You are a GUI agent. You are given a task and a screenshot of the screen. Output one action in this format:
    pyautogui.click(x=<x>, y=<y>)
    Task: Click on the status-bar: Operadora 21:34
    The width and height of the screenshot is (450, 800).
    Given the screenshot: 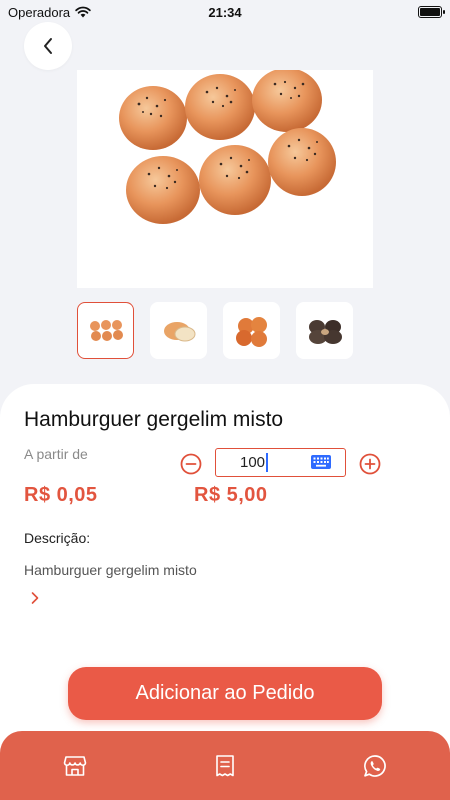 What is the action you would take?
    pyautogui.click(x=225, y=12)
    